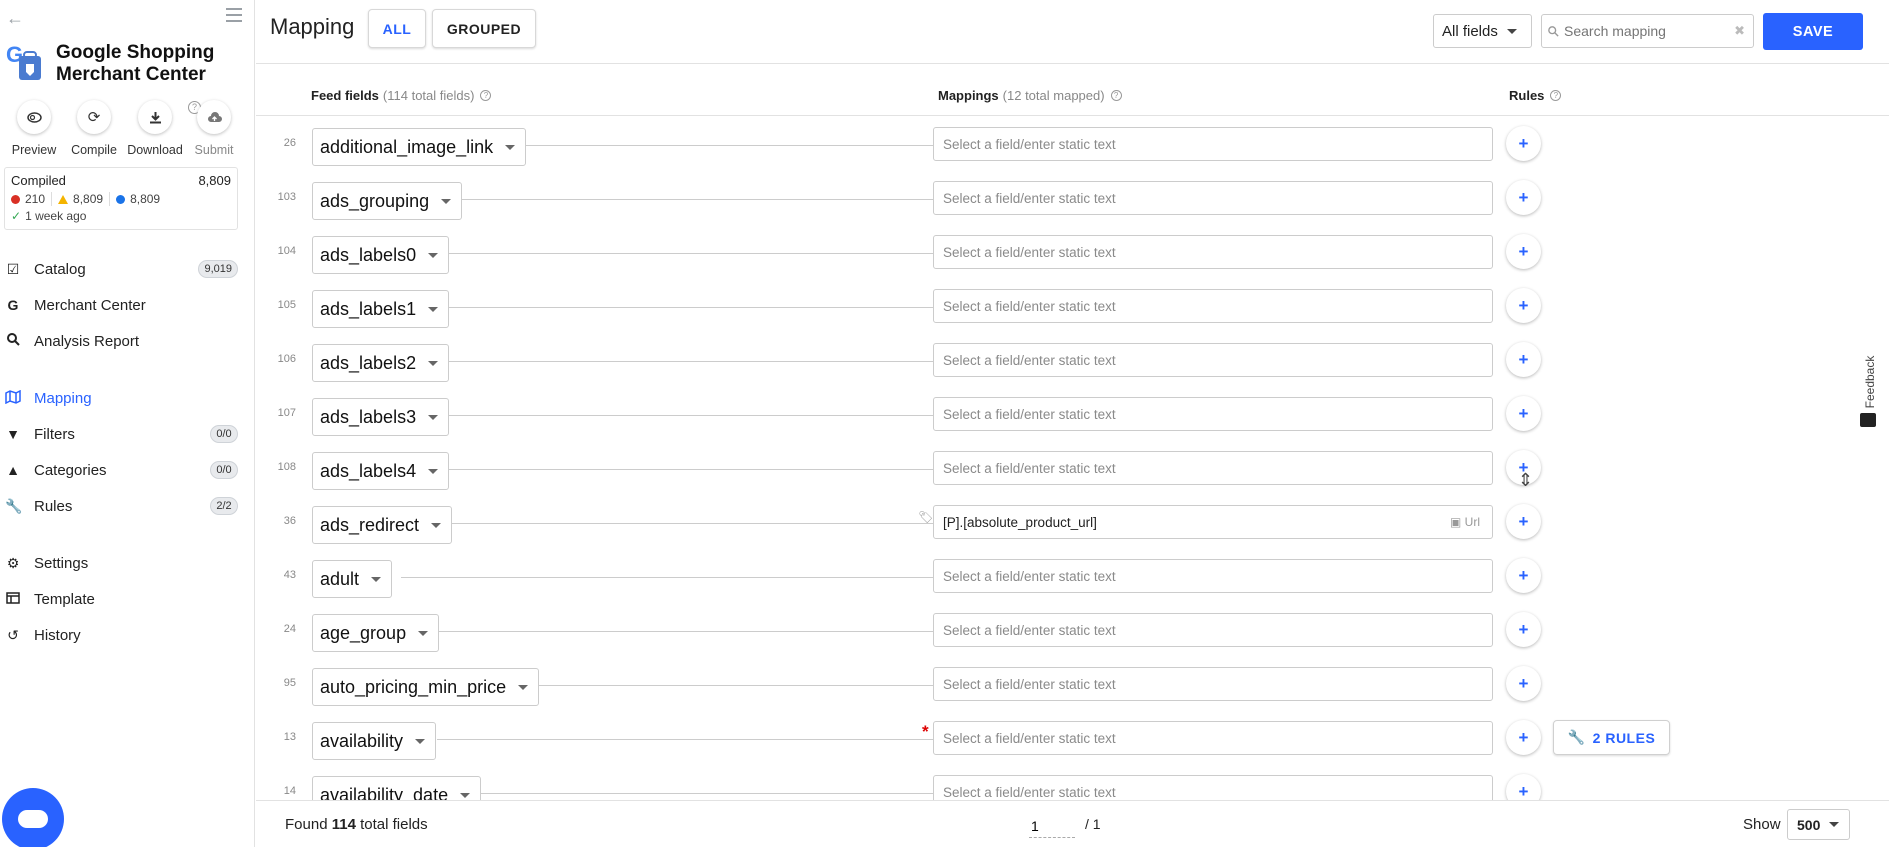  I want to click on back-arrow-icon: ←, so click(15, 18).